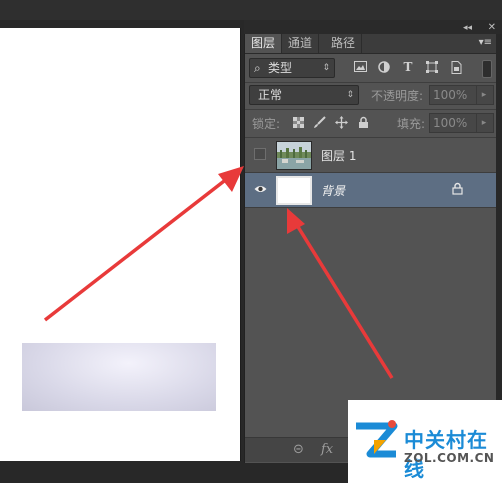  I want to click on lock-label: 锁定:, so click(266, 124).